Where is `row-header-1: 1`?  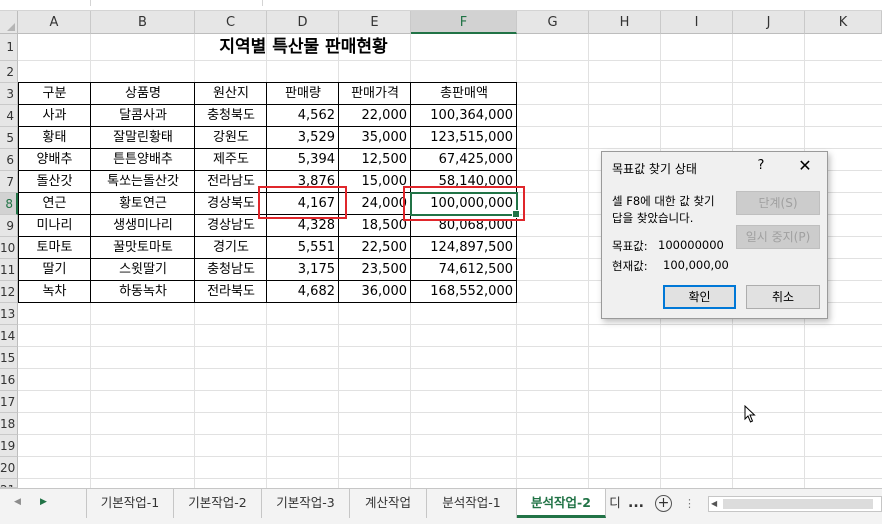
row-header-1: 1 is located at coordinates (9, 47).